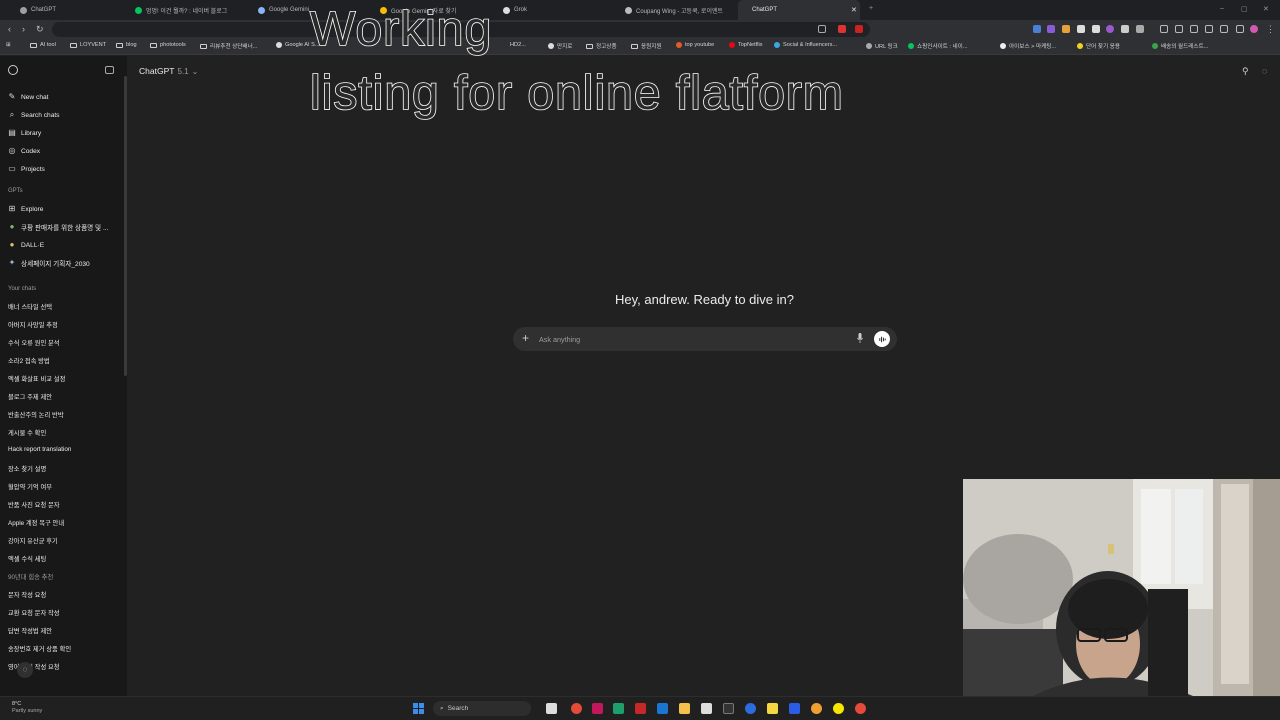 The image size is (1280, 720). I want to click on sidebar-item-gpt: ✦ 상세페이지 기획자_2030, so click(49, 263).